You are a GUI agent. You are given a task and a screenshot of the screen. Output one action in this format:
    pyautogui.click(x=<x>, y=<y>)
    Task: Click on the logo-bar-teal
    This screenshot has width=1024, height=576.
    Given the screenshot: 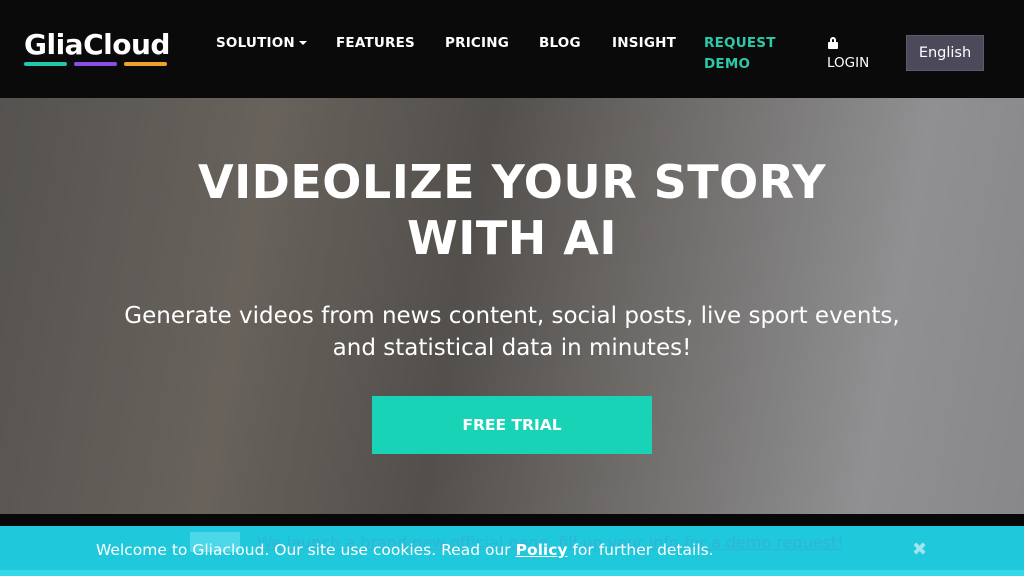 What is the action you would take?
    pyautogui.click(x=45, y=64)
    